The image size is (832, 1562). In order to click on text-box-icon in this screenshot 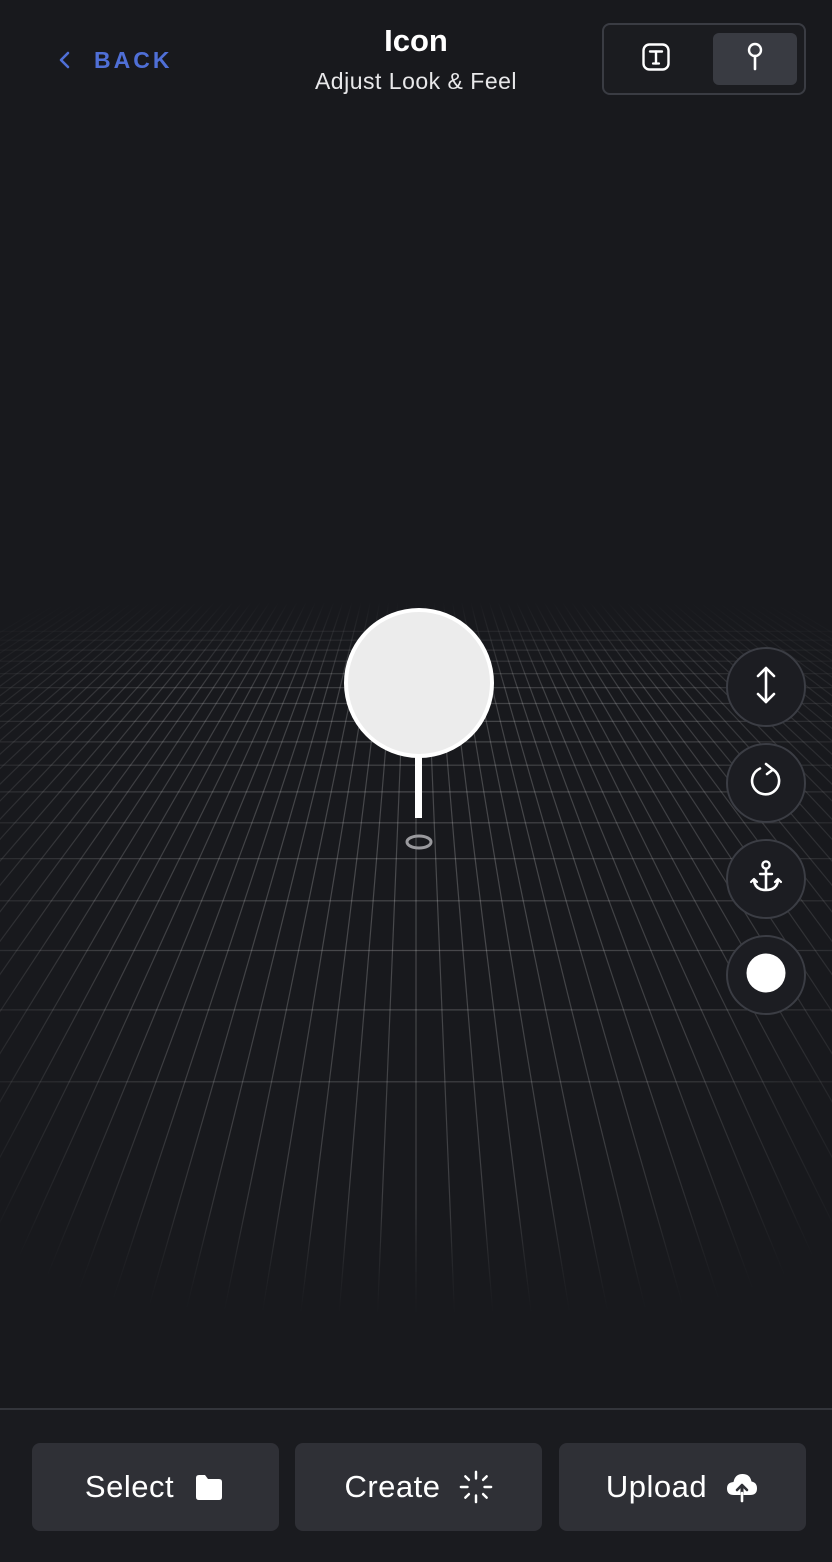, I will do `click(656, 59)`.